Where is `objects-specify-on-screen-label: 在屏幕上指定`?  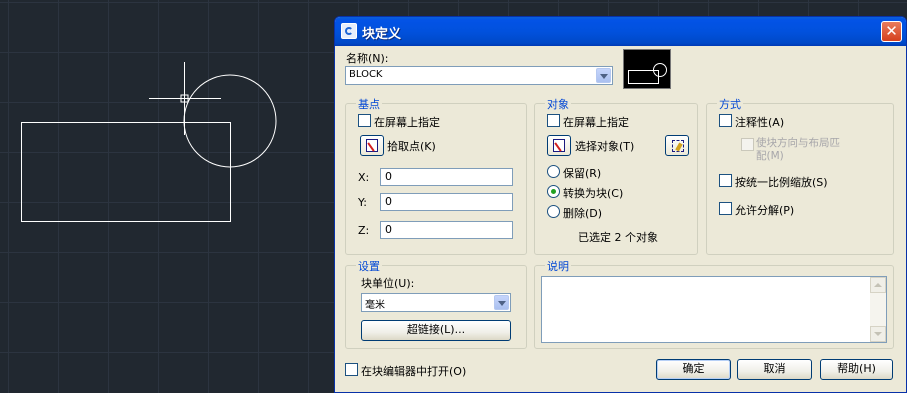 objects-specify-on-screen-label: 在屏幕上指定 is located at coordinates (596, 122).